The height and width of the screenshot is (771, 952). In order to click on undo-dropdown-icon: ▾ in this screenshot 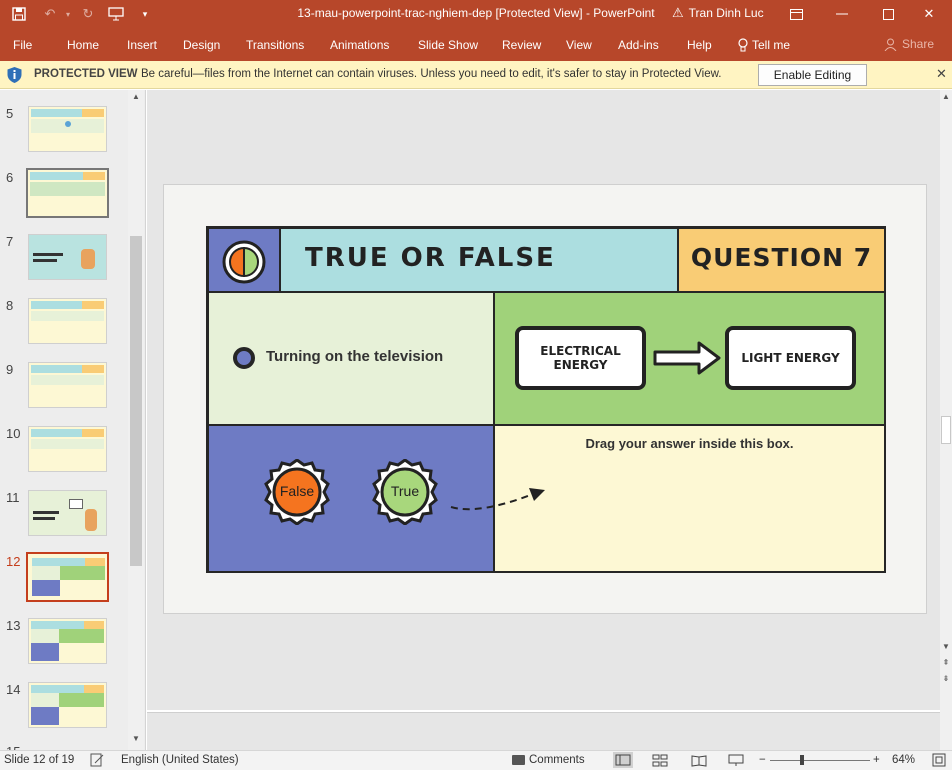, I will do `click(68, 14)`.